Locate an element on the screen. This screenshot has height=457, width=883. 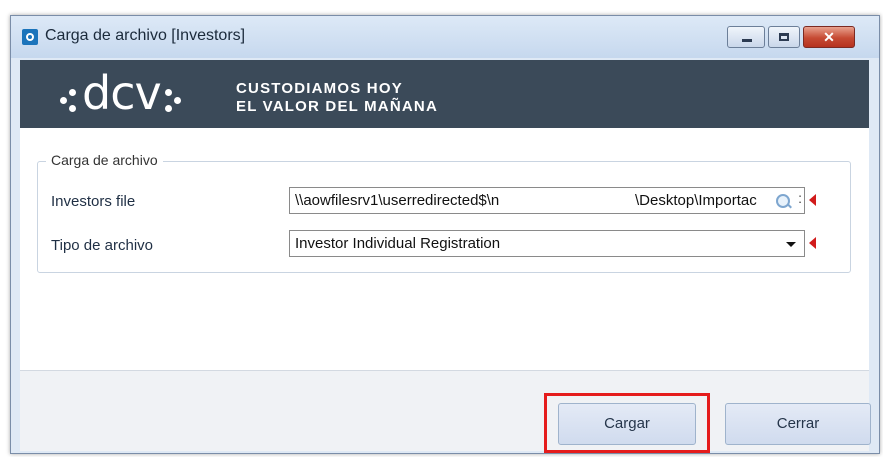
logo-dots-right is located at coordinates (172, 97).